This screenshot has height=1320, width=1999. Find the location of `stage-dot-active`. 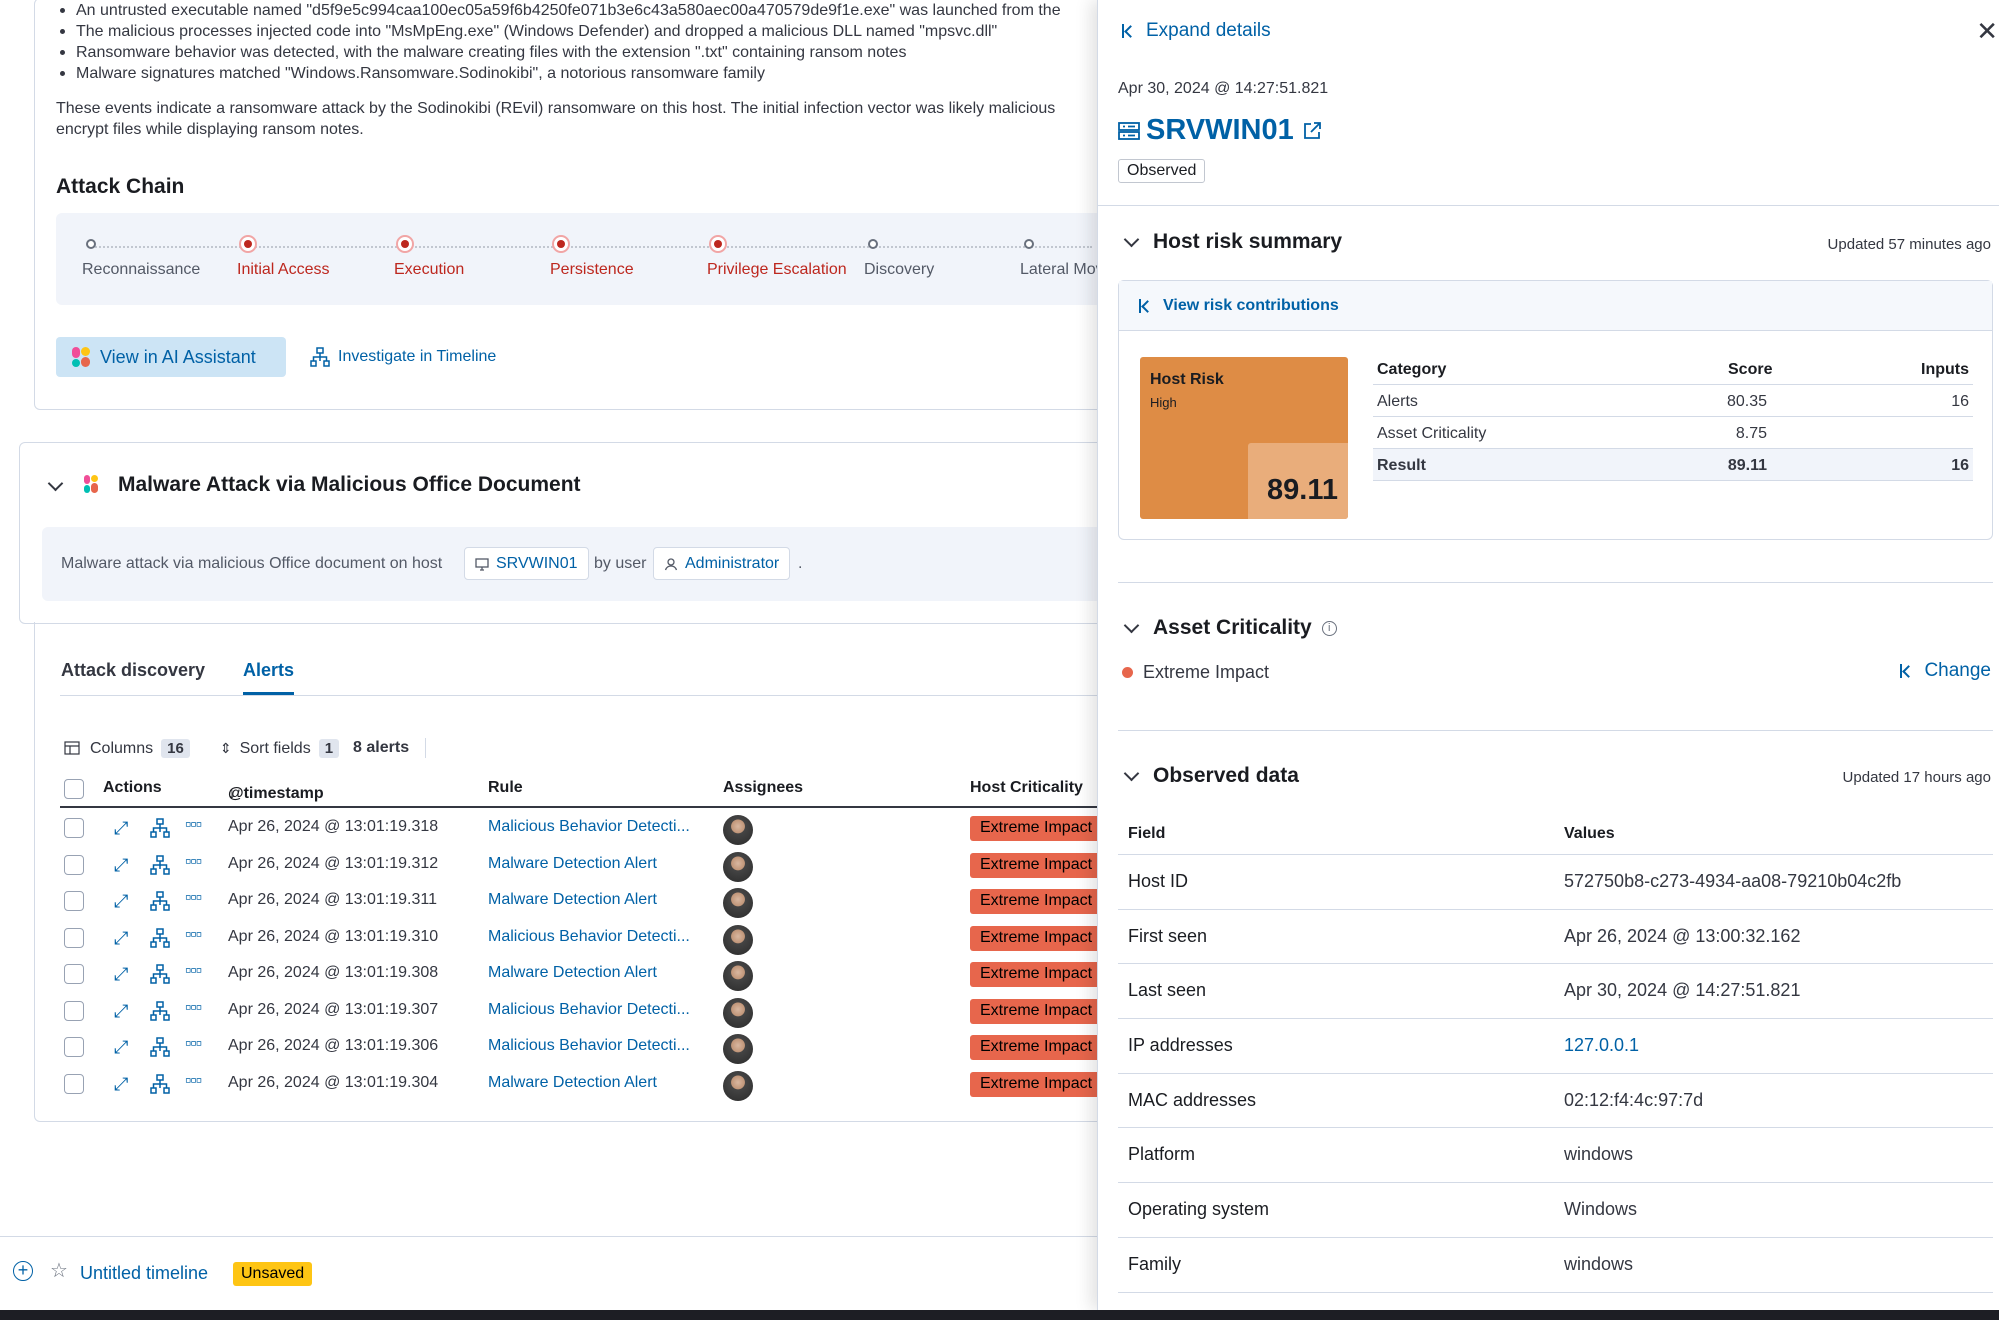

stage-dot-active is located at coordinates (405, 244).